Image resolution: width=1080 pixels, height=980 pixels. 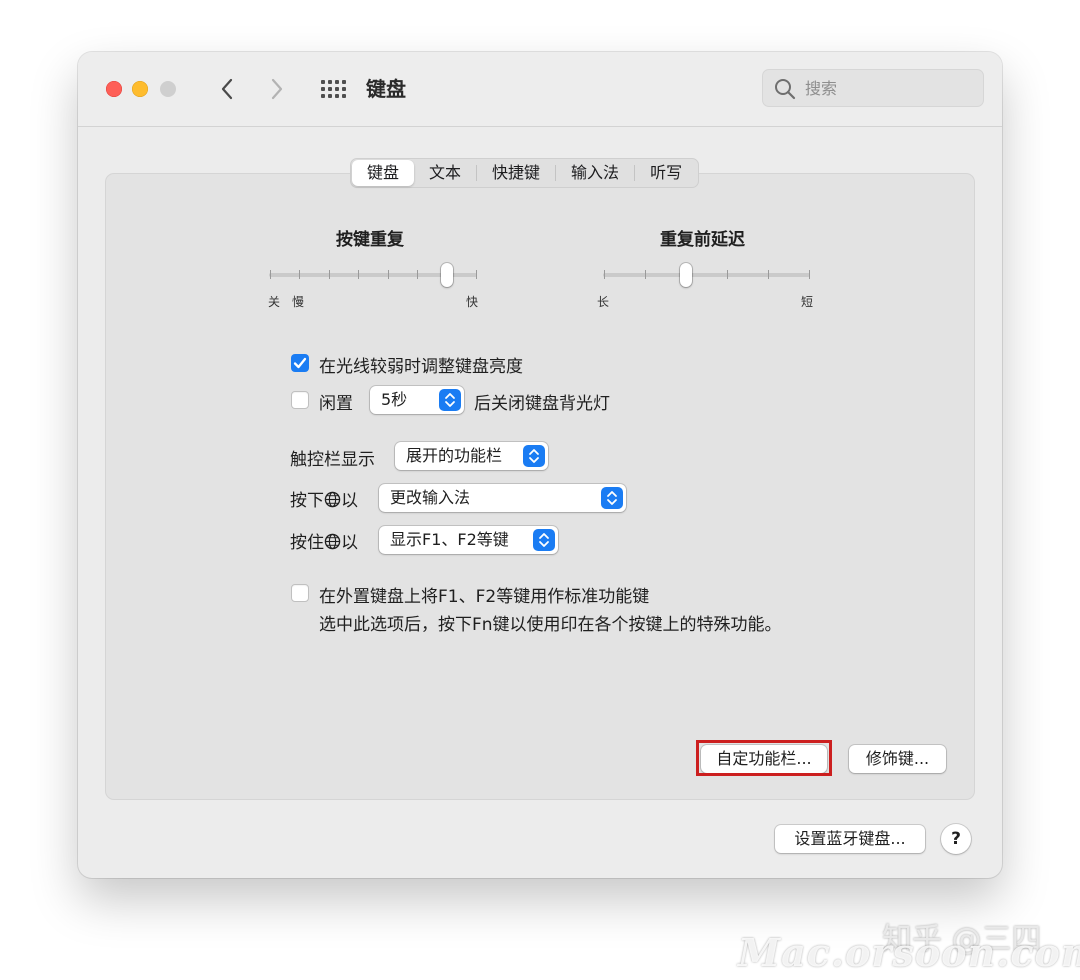 What do you see at coordinates (430, 497) in the screenshot?
I see `press-globe-value: 更改输入法` at bounding box center [430, 497].